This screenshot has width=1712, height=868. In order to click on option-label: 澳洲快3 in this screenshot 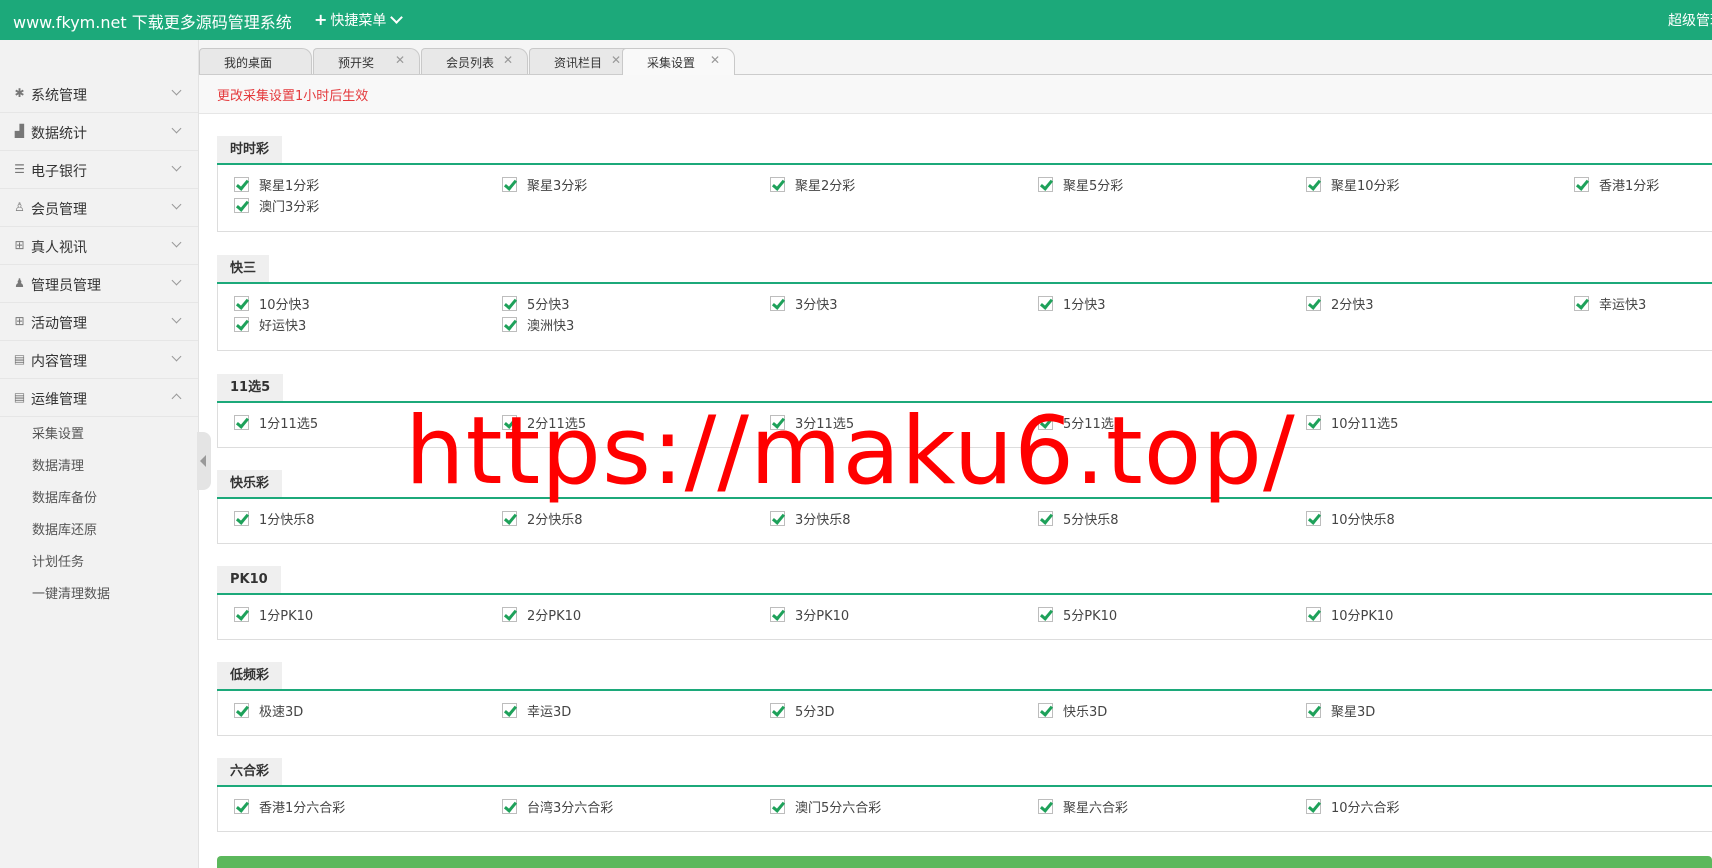, I will do `click(551, 326)`.